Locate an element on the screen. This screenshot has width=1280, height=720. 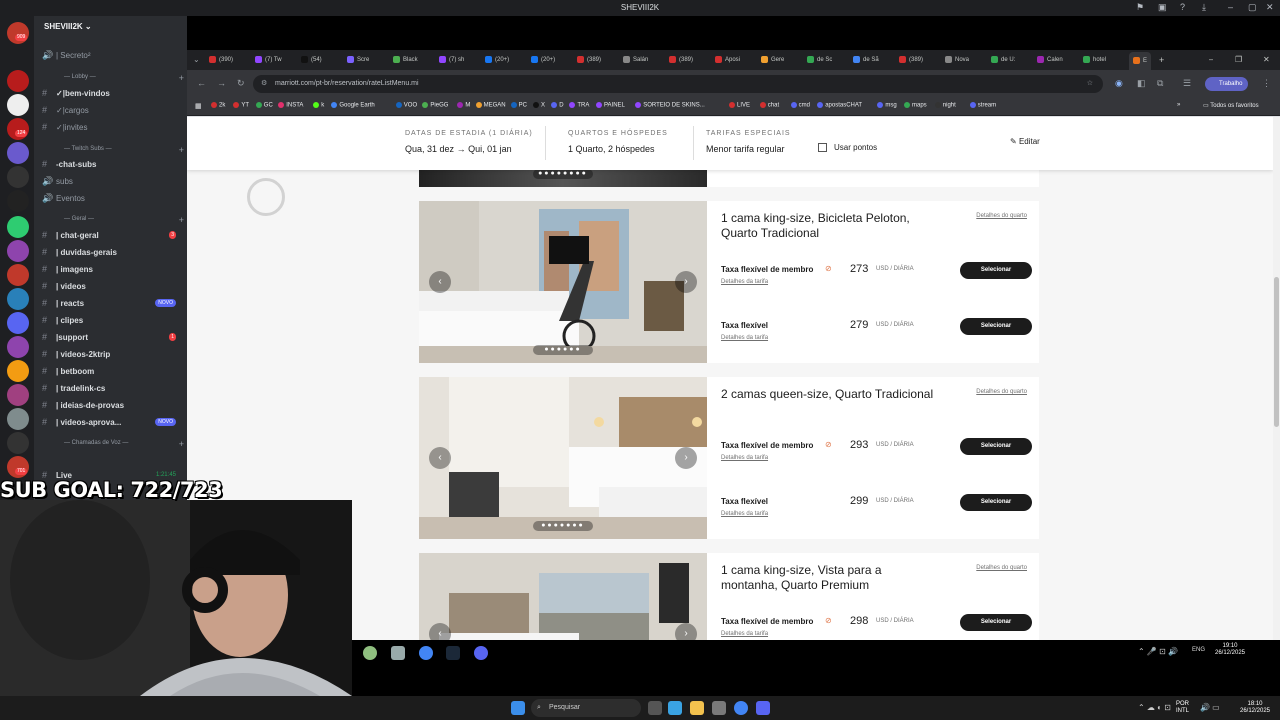
tray-icons: ⌃ 🎤 ⊡ 🔊 is located at coordinates (1158, 651).